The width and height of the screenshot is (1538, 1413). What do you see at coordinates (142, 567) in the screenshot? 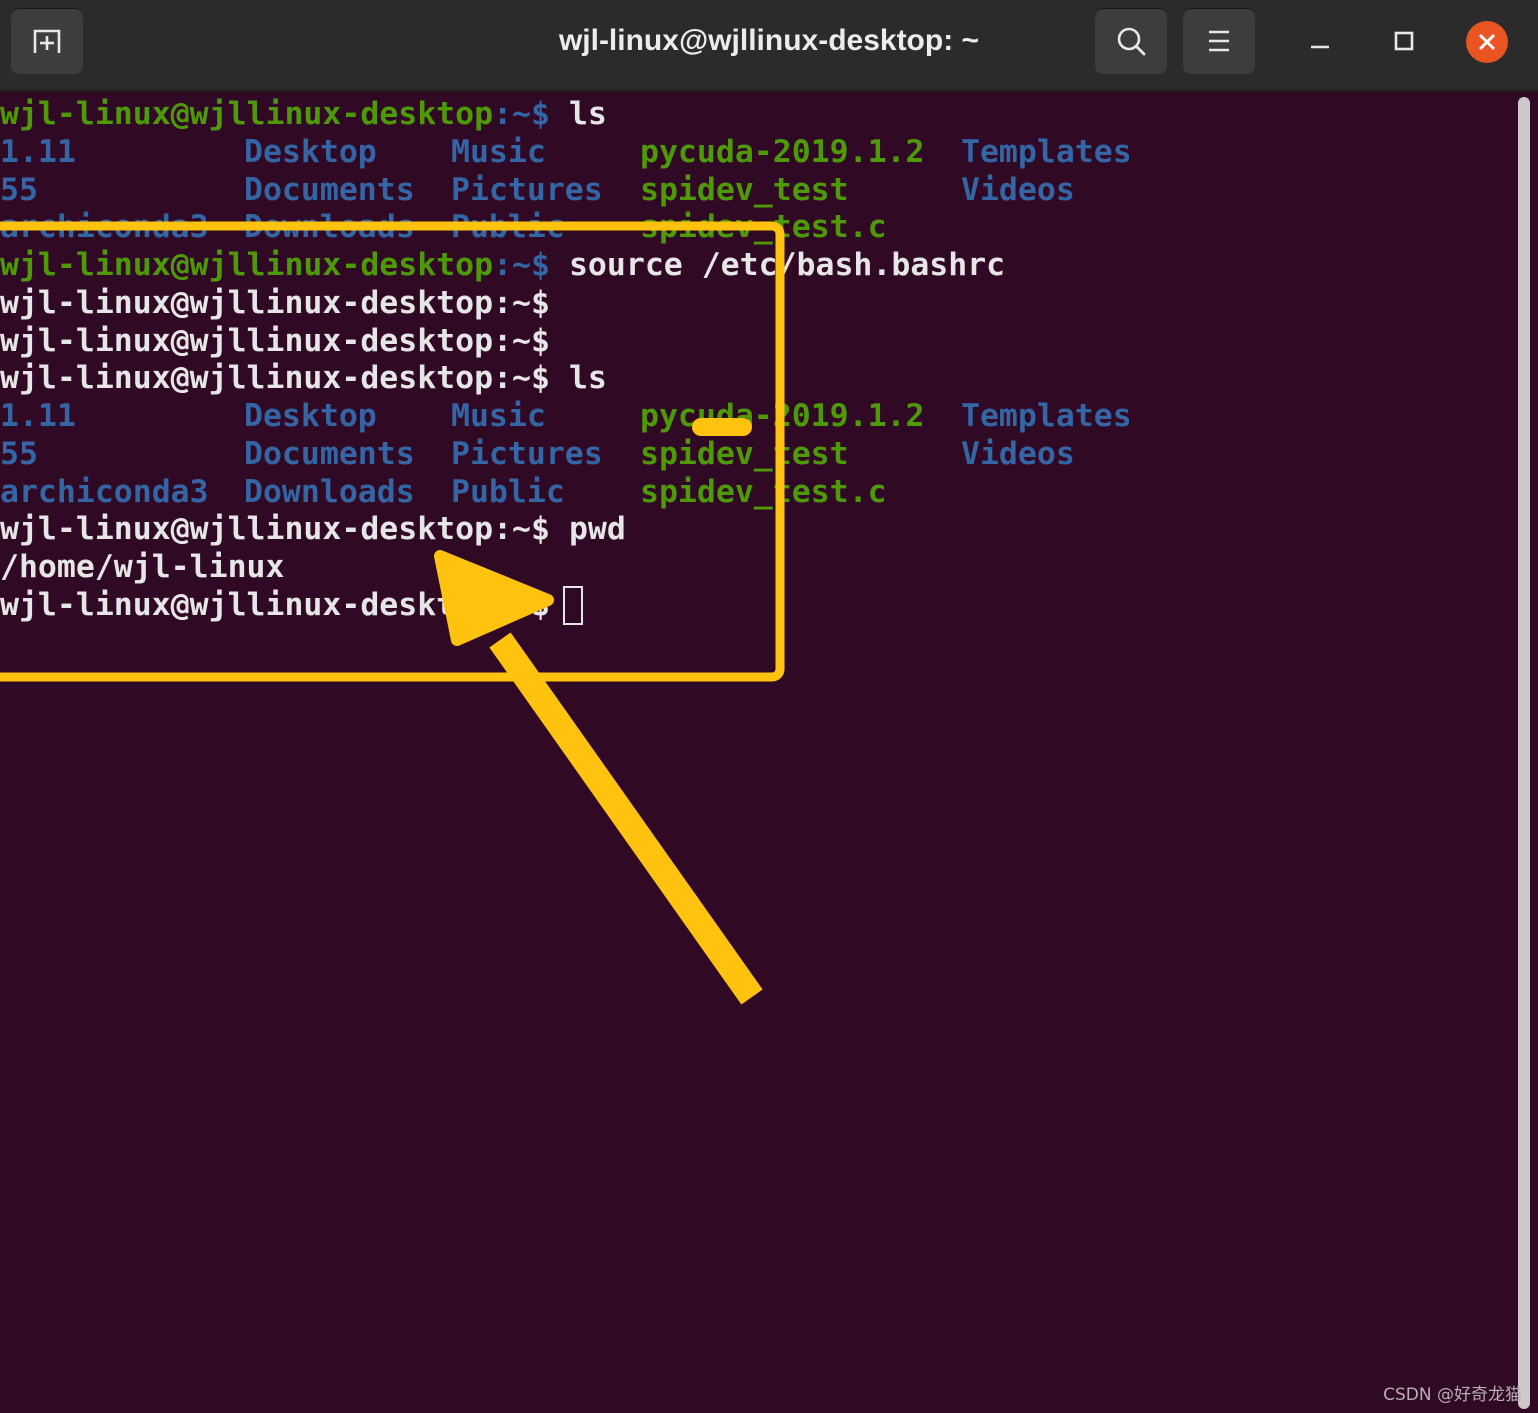
I see `output-line: /home/wjl-linux` at bounding box center [142, 567].